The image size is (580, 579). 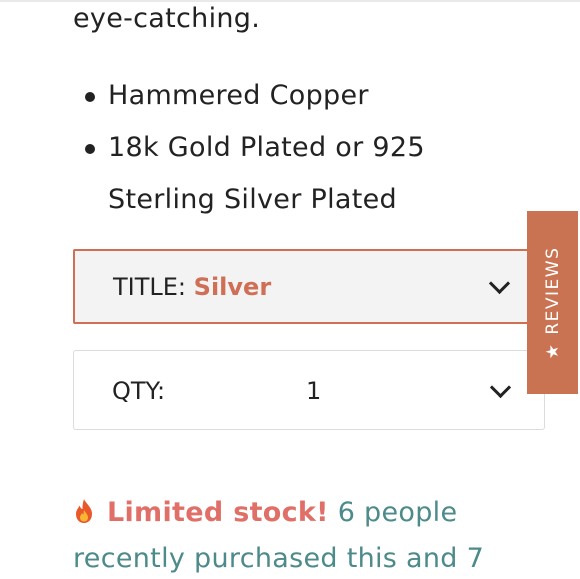 I want to click on feature-item: Hammered Copper, so click(x=260, y=96).